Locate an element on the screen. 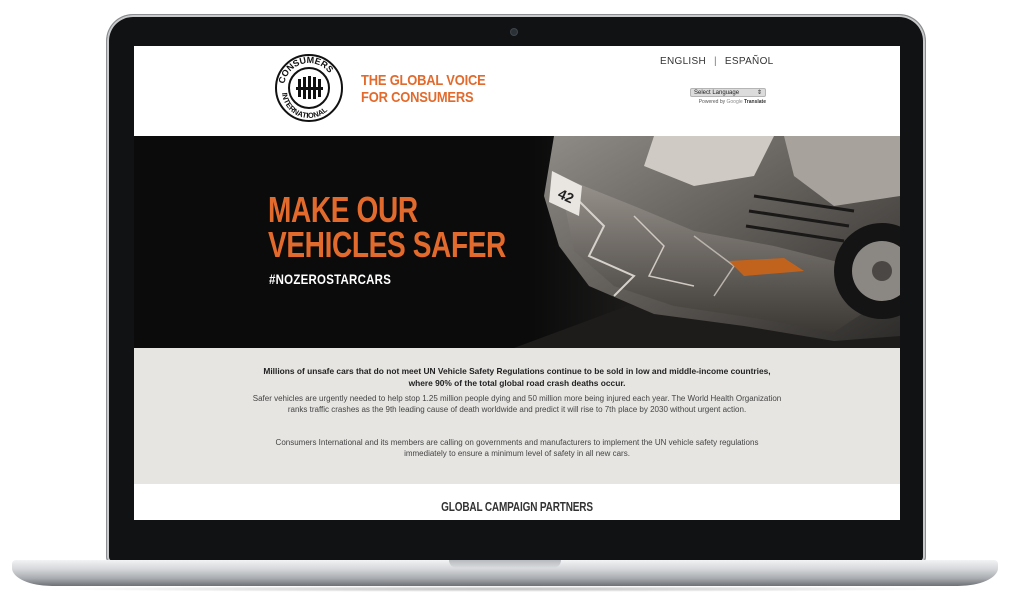 This screenshot has width=1010, height=594. laptop-shadow is located at coordinates (505, 589).